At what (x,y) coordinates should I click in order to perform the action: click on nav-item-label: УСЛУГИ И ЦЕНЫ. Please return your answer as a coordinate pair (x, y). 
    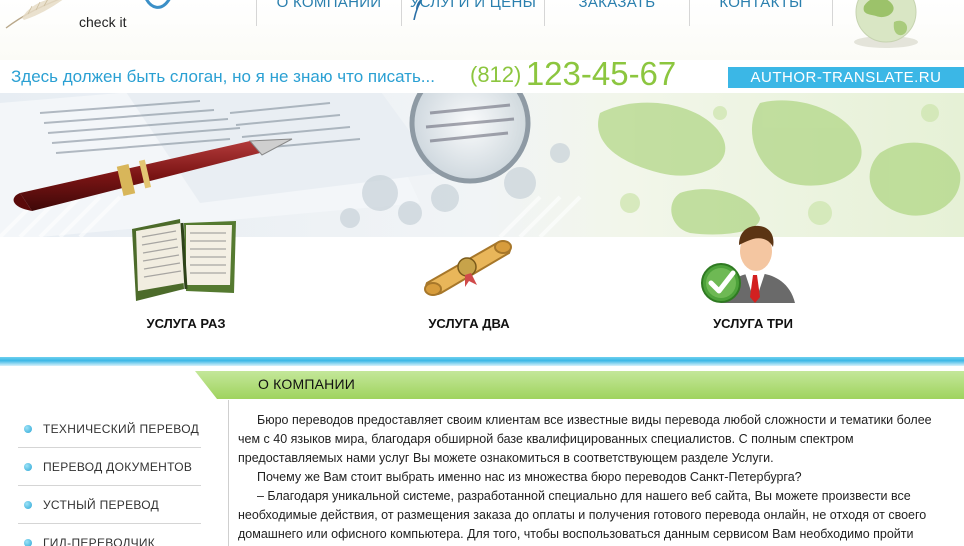
    Looking at the image, I should click on (473, 5).